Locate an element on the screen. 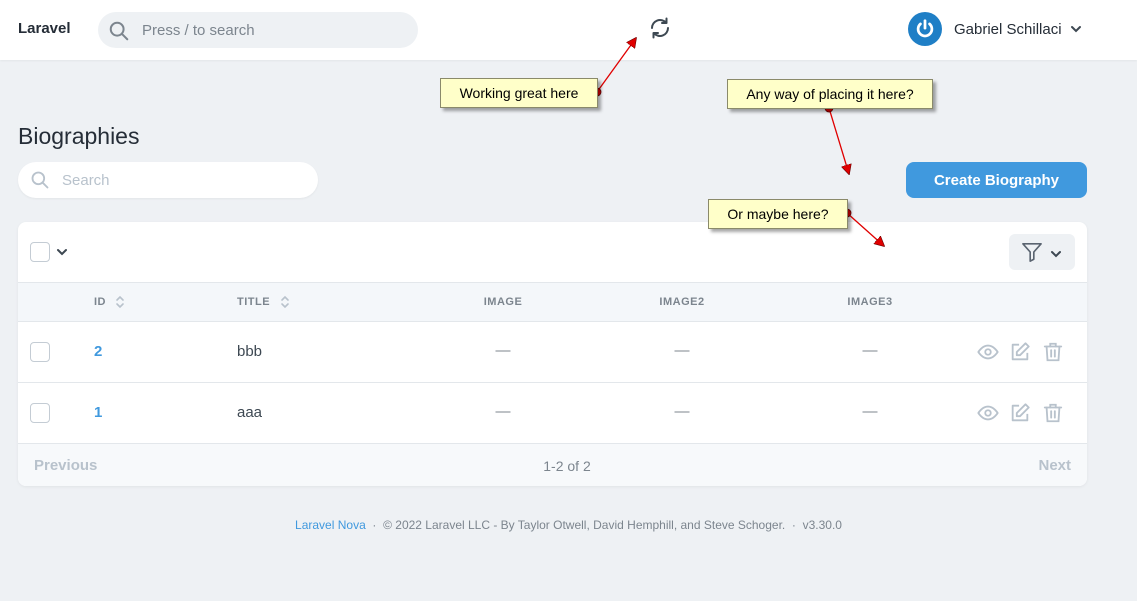  annotation-arrow is located at coordinates (838, 140).